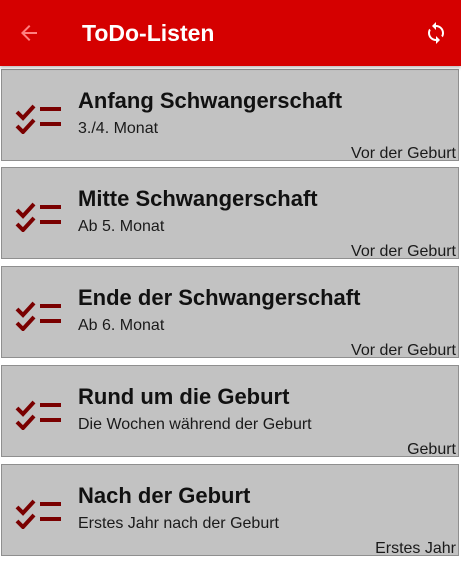  I want to click on sync-button, so click(436, 33).